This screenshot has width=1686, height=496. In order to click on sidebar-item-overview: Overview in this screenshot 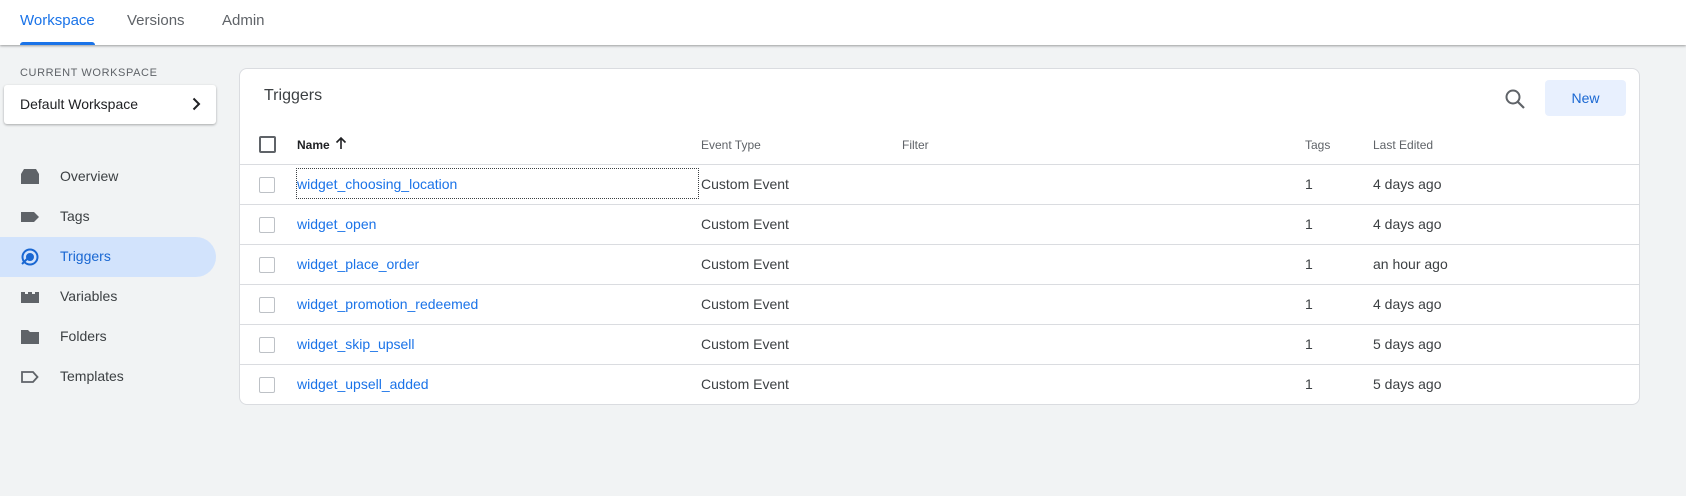, I will do `click(108, 177)`.